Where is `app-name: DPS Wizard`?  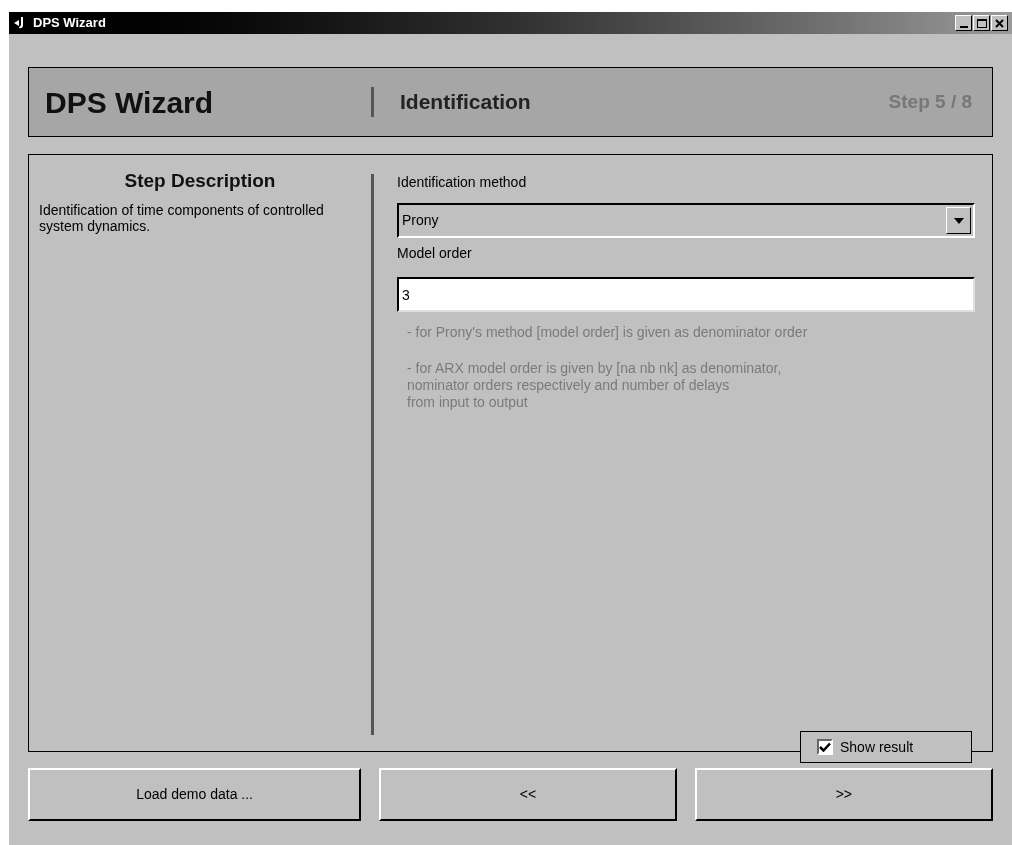
app-name: DPS Wizard is located at coordinates (129, 102).